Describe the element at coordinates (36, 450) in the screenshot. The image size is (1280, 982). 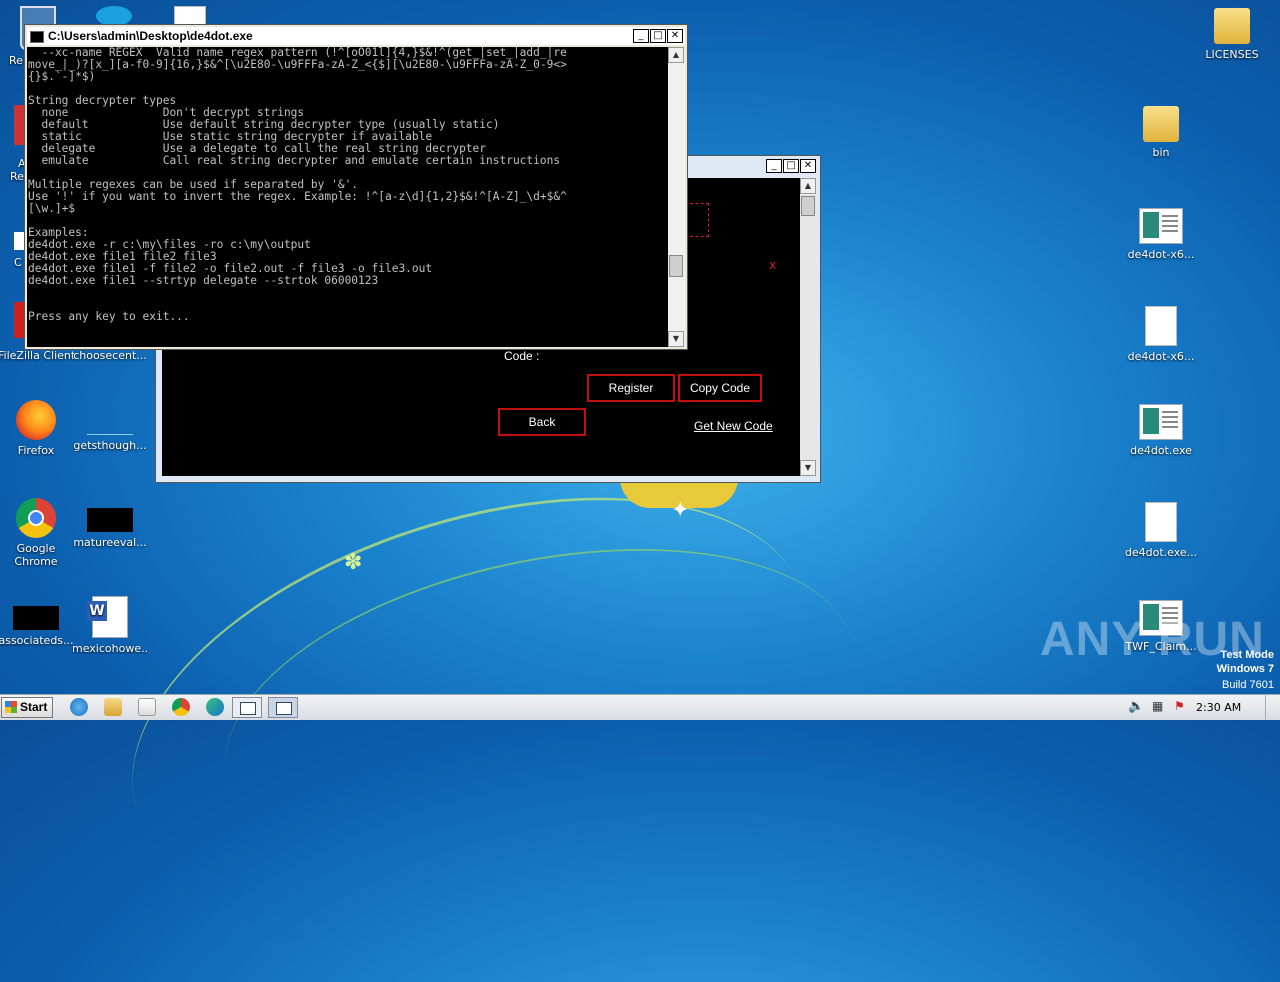
I see `desktop-icon-label: Firefox` at that location.